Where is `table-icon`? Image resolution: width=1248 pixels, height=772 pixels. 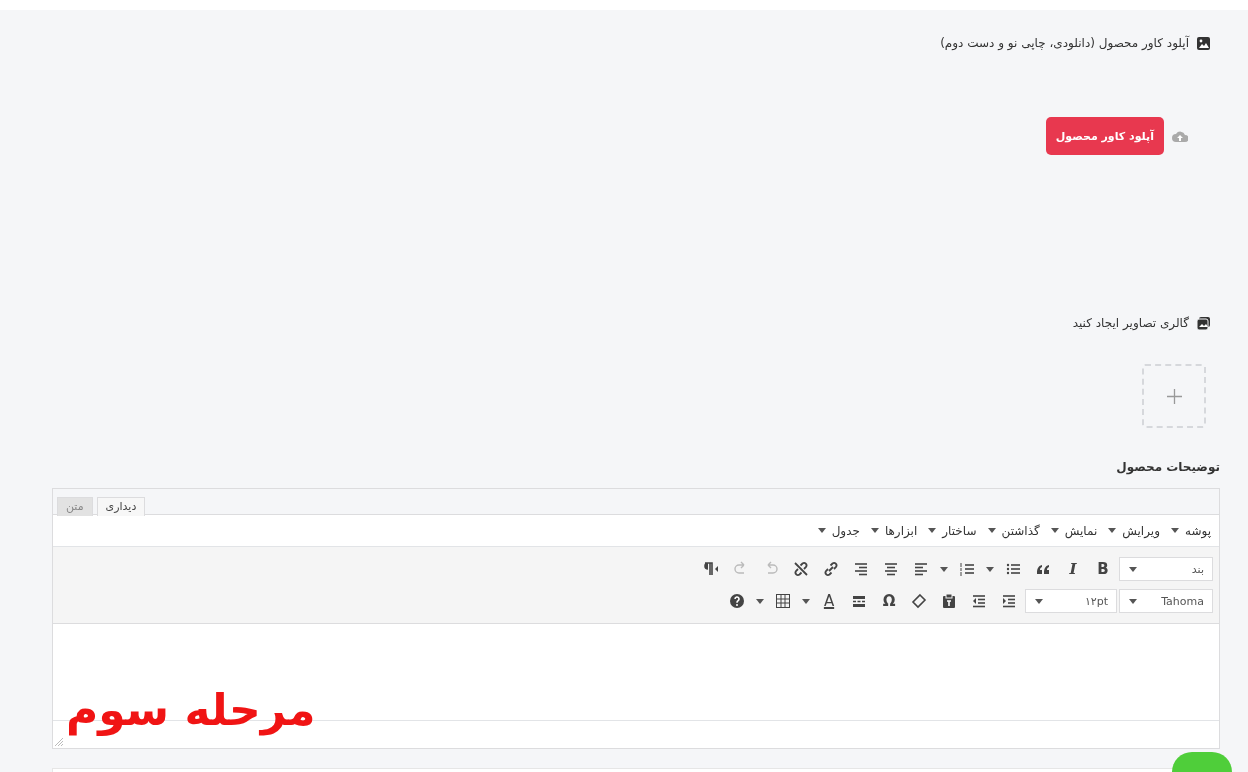 table-icon is located at coordinates (783, 601).